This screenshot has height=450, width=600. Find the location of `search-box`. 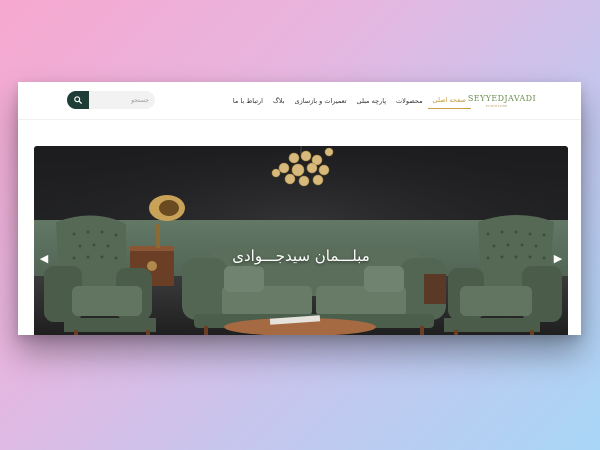

search-box is located at coordinates (112, 100).